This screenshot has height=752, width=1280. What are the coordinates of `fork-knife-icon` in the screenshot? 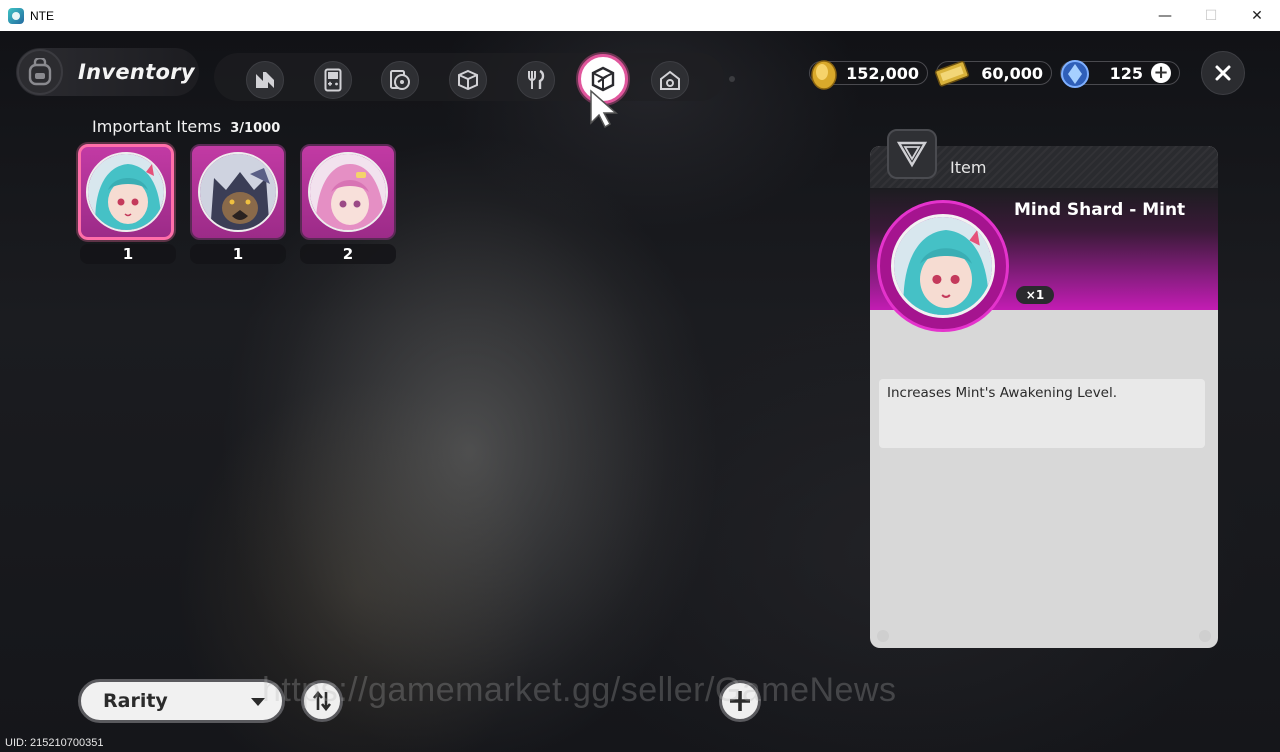 It's located at (536, 79).